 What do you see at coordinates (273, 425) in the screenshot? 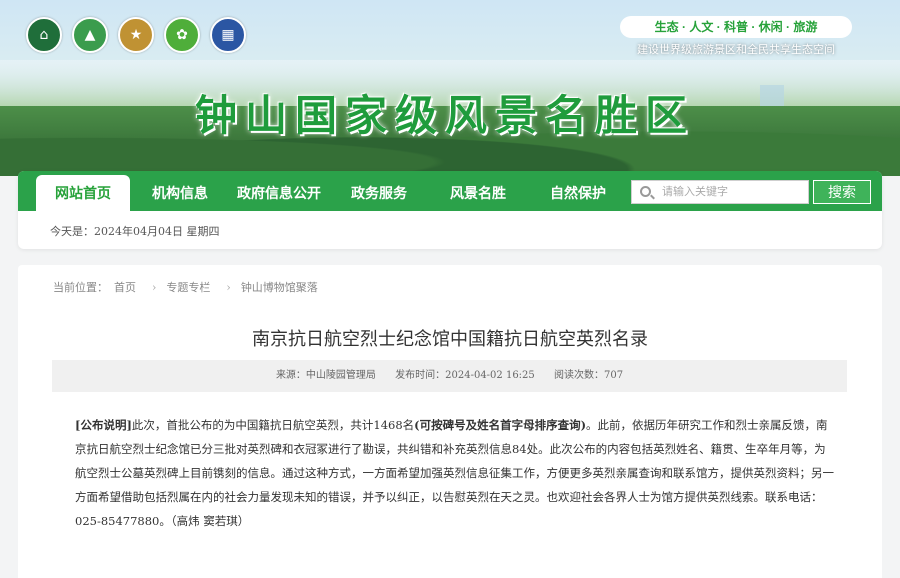
I see `article-text-1: 此次，首批公布的为中国籍抗日航空英烈，共计1468名` at bounding box center [273, 425].